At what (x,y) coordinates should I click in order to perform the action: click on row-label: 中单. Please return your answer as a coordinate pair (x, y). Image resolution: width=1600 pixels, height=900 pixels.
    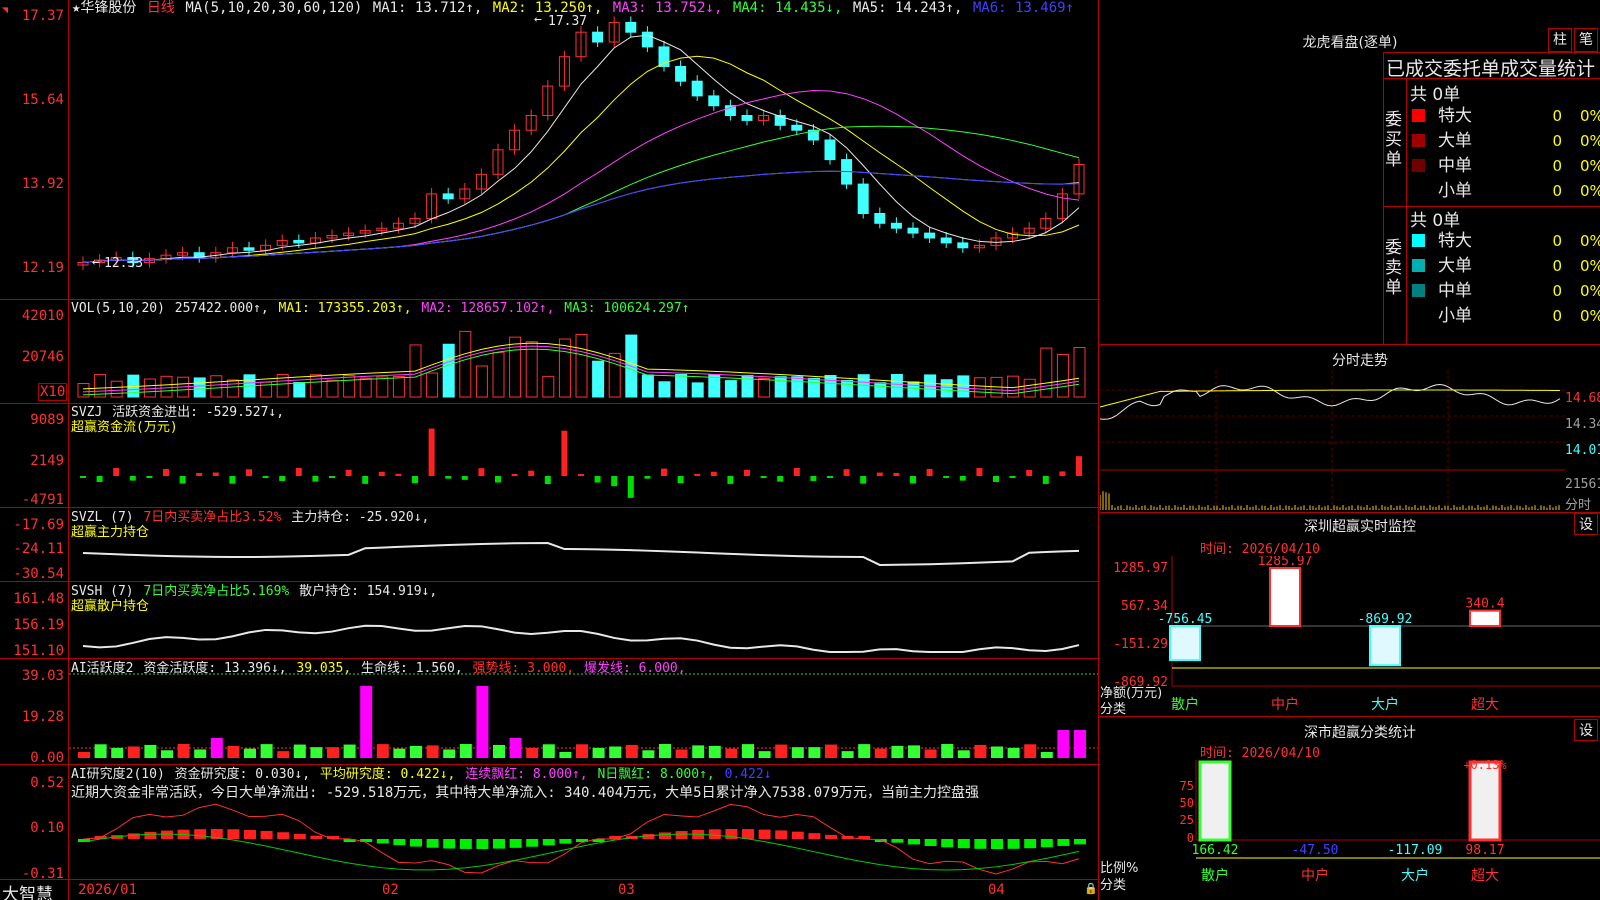
    Looking at the image, I should click on (1455, 291).